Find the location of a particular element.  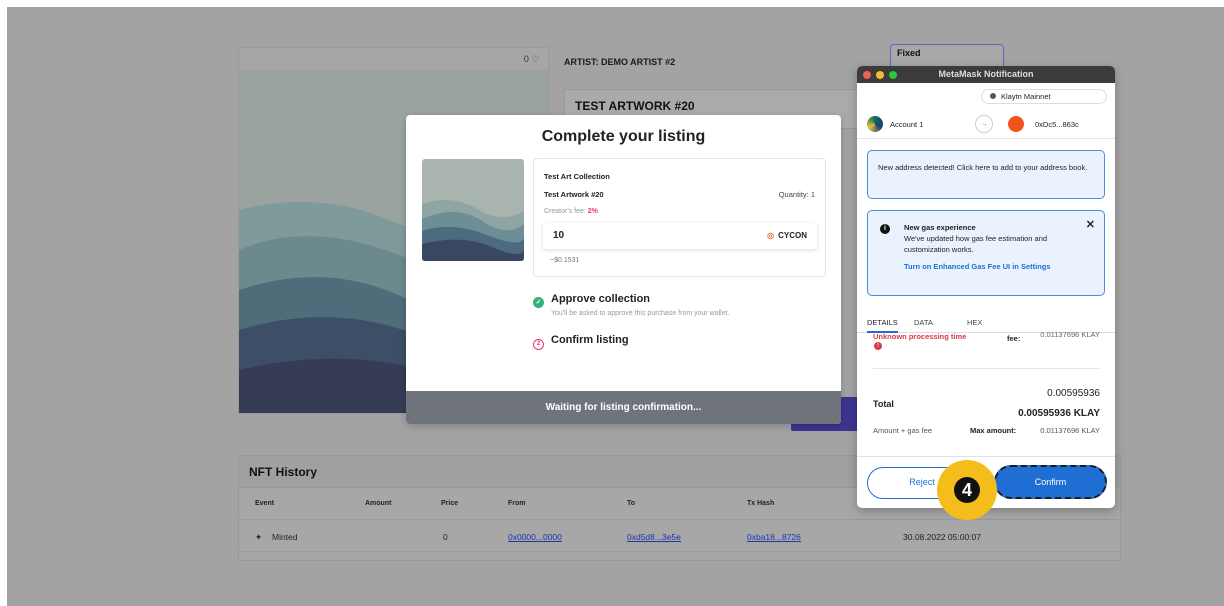

step-number: 4 is located at coordinates (967, 490).